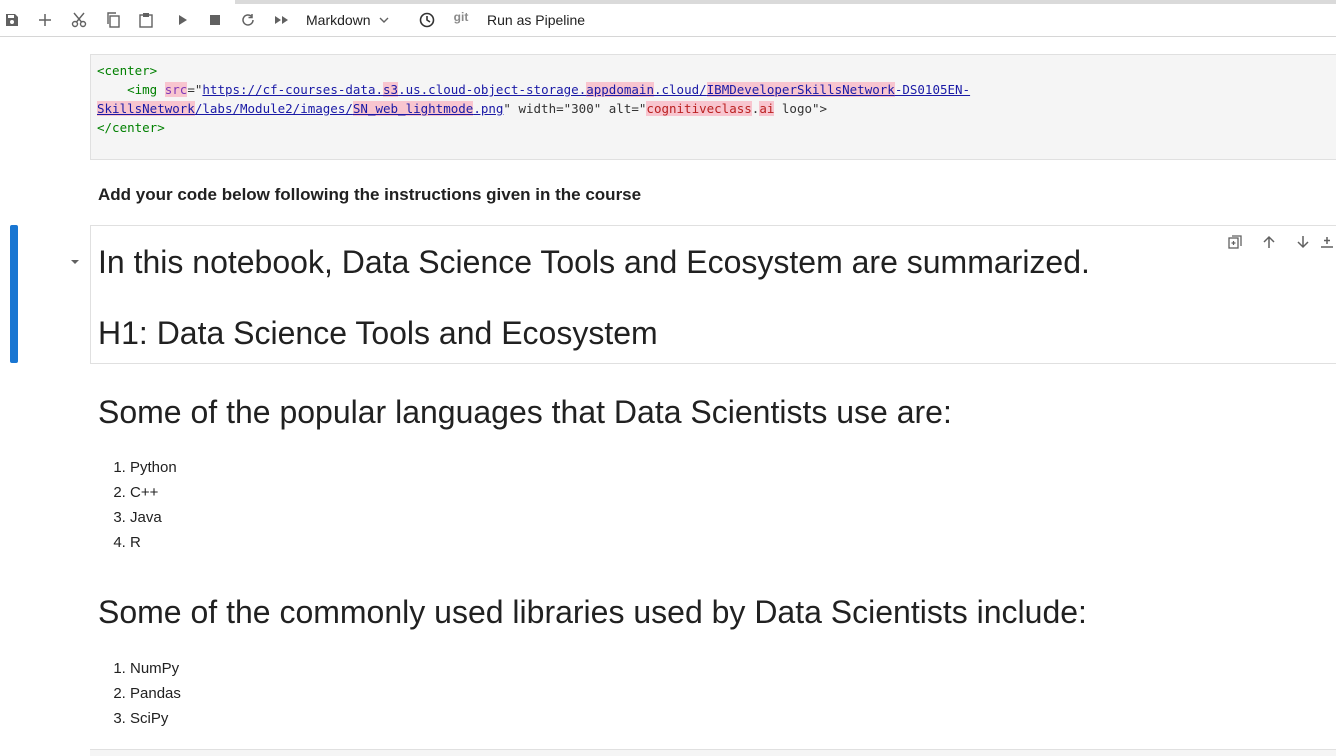 This screenshot has width=1336, height=756. I want to click on code-attrs: " width="300" alt=", so click(575, 108).